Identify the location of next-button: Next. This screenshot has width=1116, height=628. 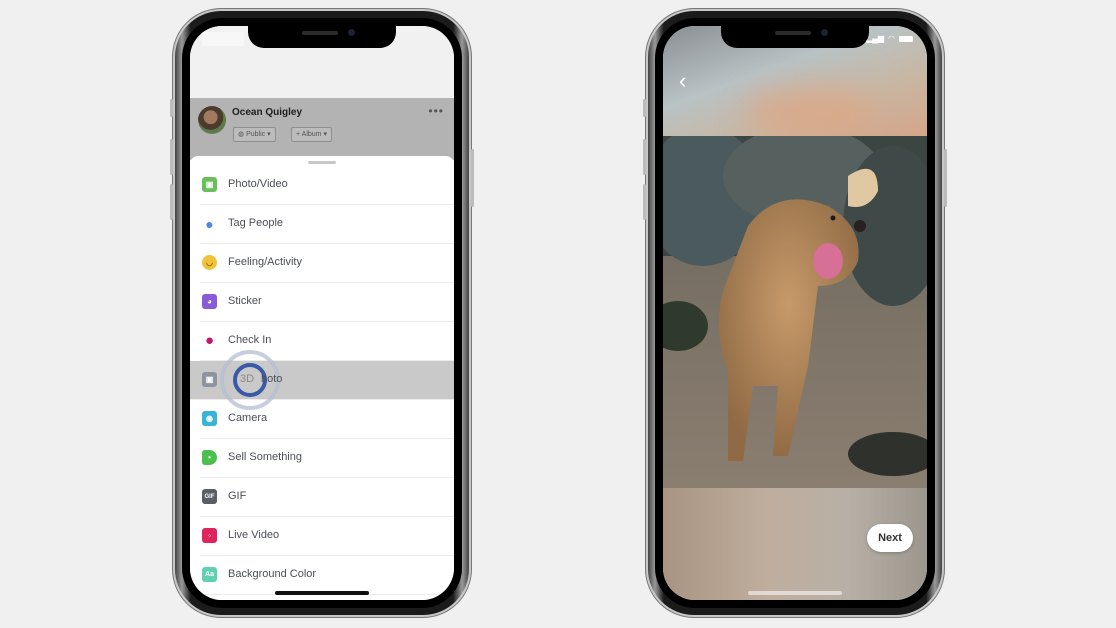
(890, 538).